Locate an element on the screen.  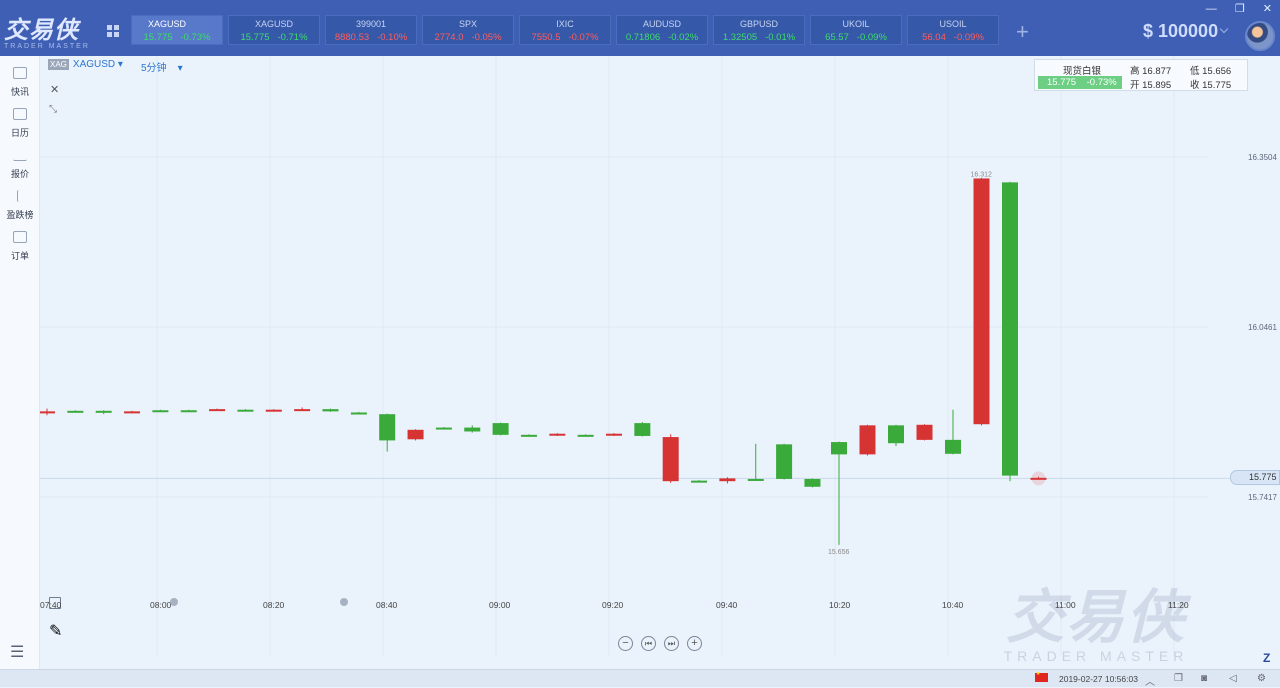
chevron-up-icon: ︿ is located at coordinates (1150, 680).